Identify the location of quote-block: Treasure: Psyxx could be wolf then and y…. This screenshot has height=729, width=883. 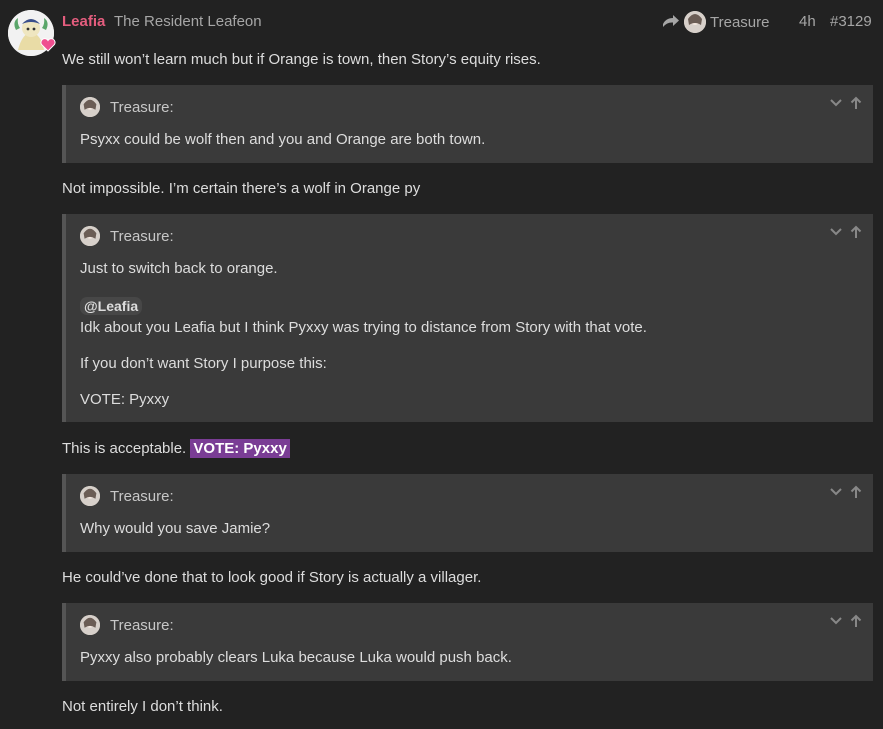
(467, 124).